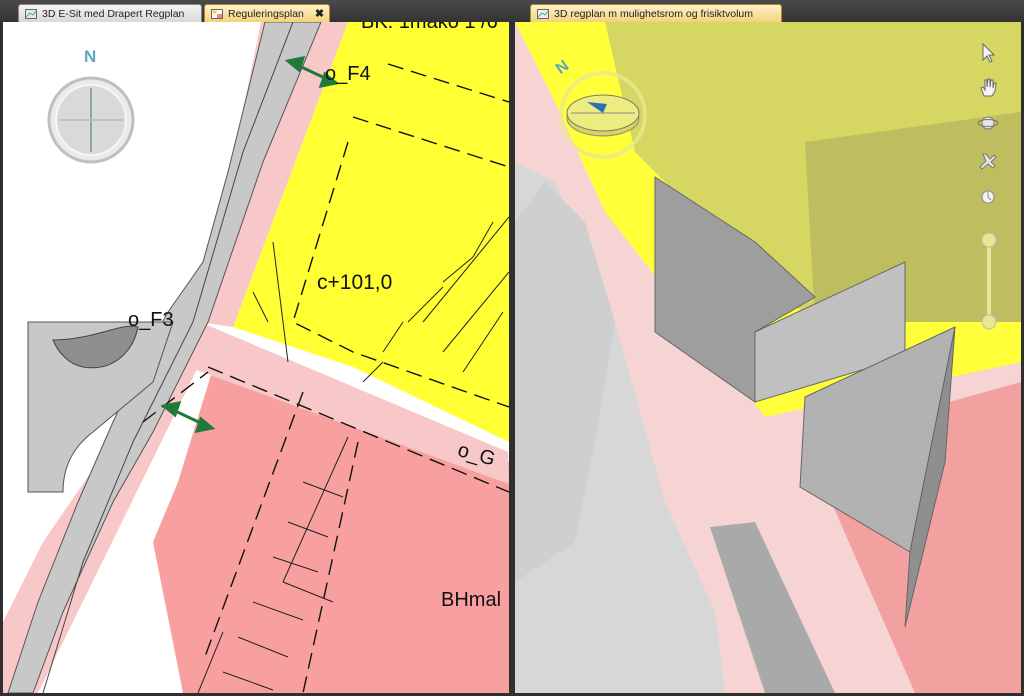 The width and height of the screenshot is (1024, 696). I want to click on tab-3d-esit: 3D E-Sit med Drapert Regplan, so click(110, 13).